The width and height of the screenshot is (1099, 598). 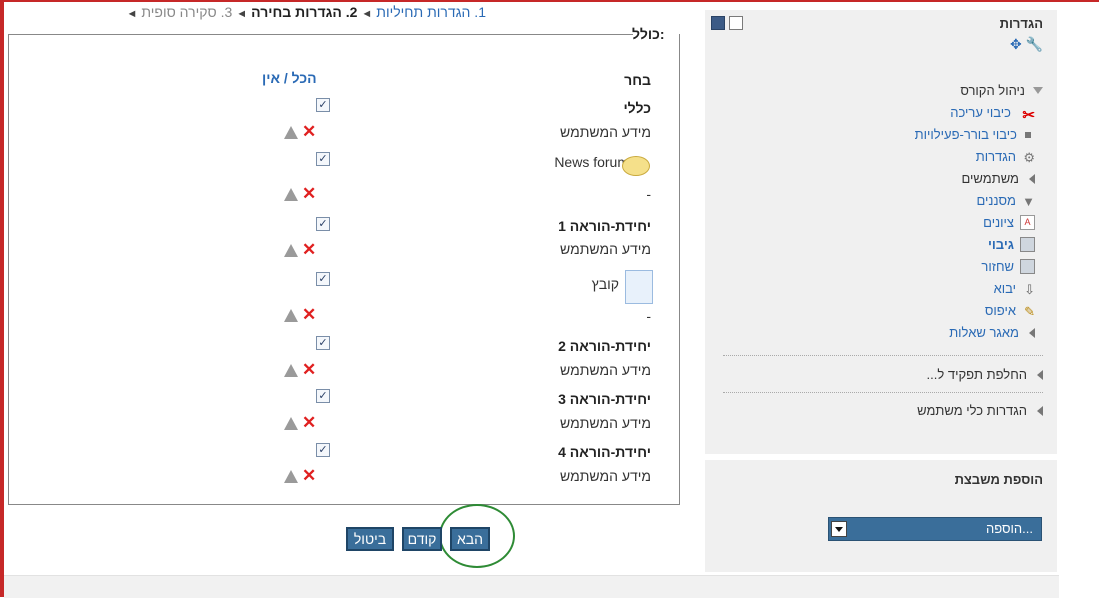 What do you see at coordinates (323, 159) in the screenshot?
I see `checkbox-news-forum: ✓` at bounding box center [323, 159].